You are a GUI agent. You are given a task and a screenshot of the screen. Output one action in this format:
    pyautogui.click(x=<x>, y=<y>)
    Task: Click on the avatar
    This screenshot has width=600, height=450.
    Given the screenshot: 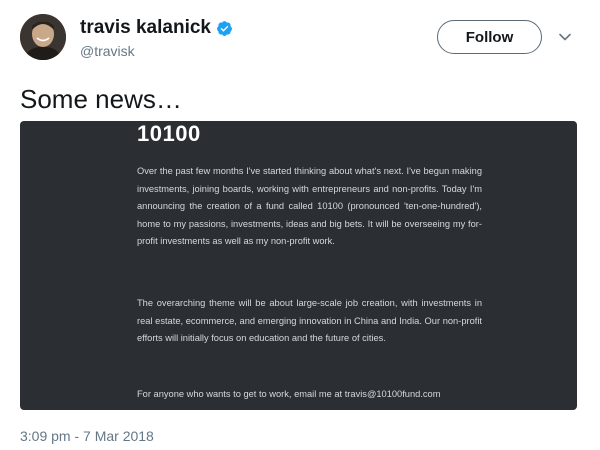 What is the action you would take?
    pyautogui.click(x=43, y=37)
    